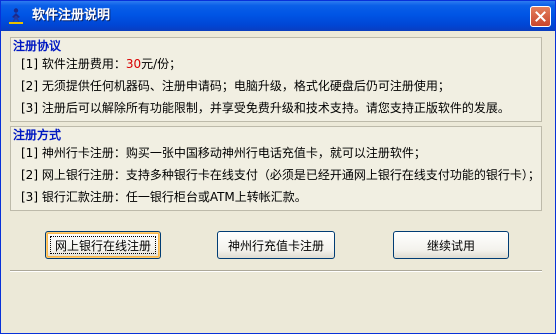 The width and height of the screenshot is (556, 334). I want to click on szx-card-register-button: 神州行充值卡注册, so click(276, 245).